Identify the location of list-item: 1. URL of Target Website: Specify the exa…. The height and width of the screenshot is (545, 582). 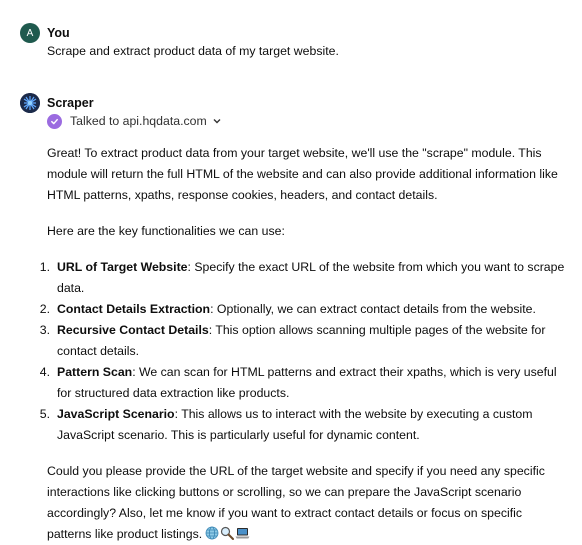
(302, 277).